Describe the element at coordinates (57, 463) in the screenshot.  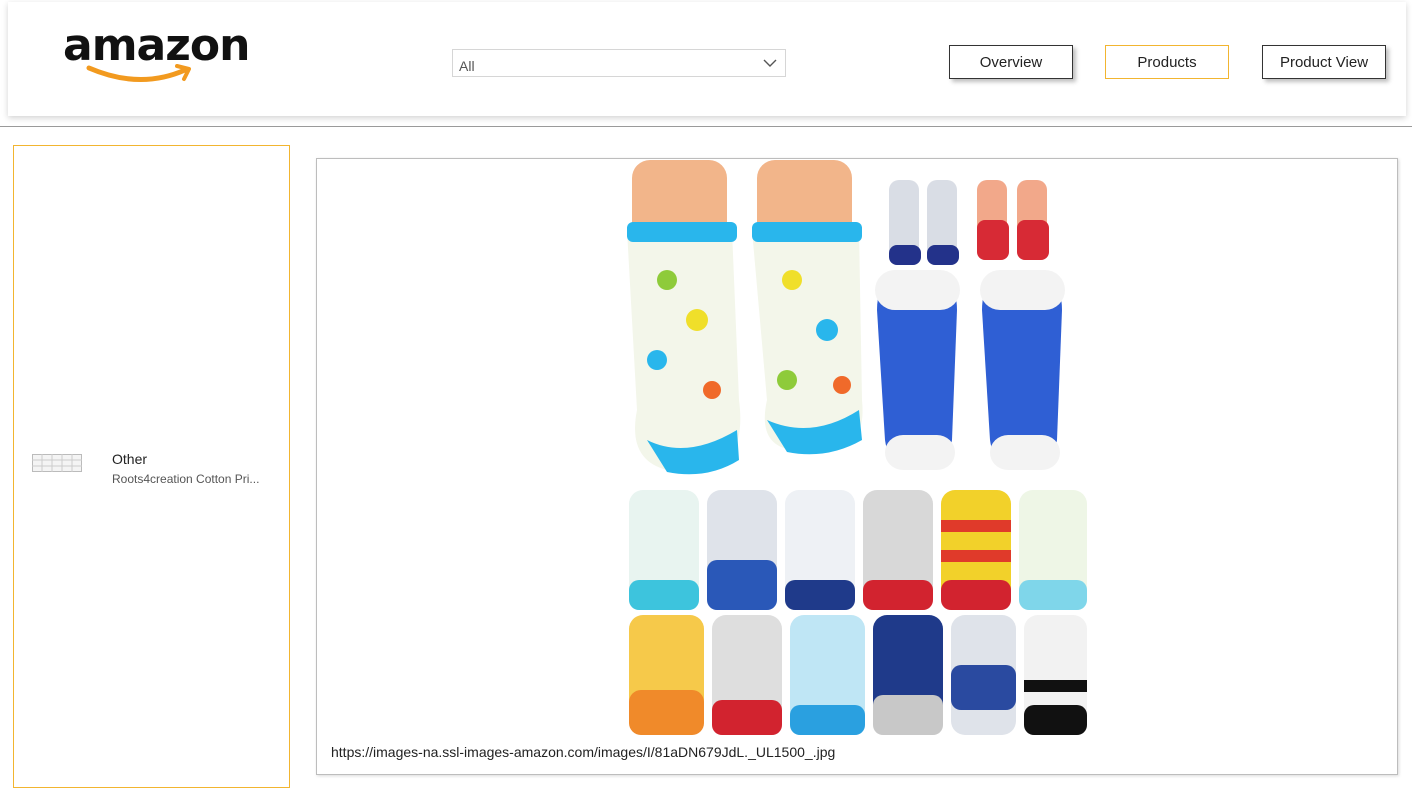
I see `product-thumbnail` at that location.